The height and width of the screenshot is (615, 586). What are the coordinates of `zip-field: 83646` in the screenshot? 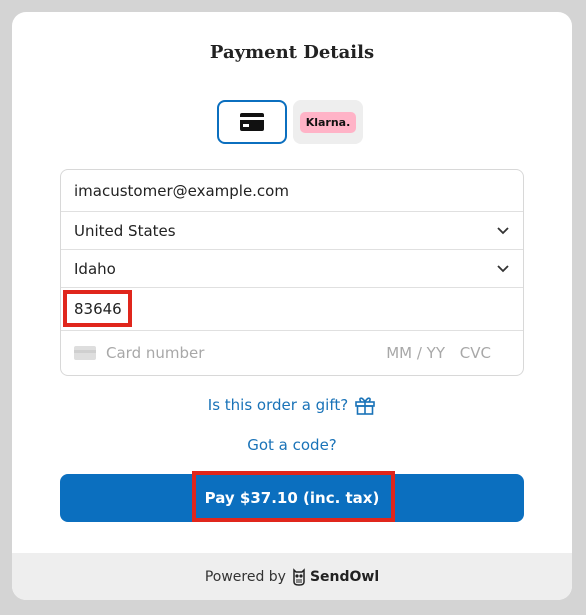 It's located at (292, 309).